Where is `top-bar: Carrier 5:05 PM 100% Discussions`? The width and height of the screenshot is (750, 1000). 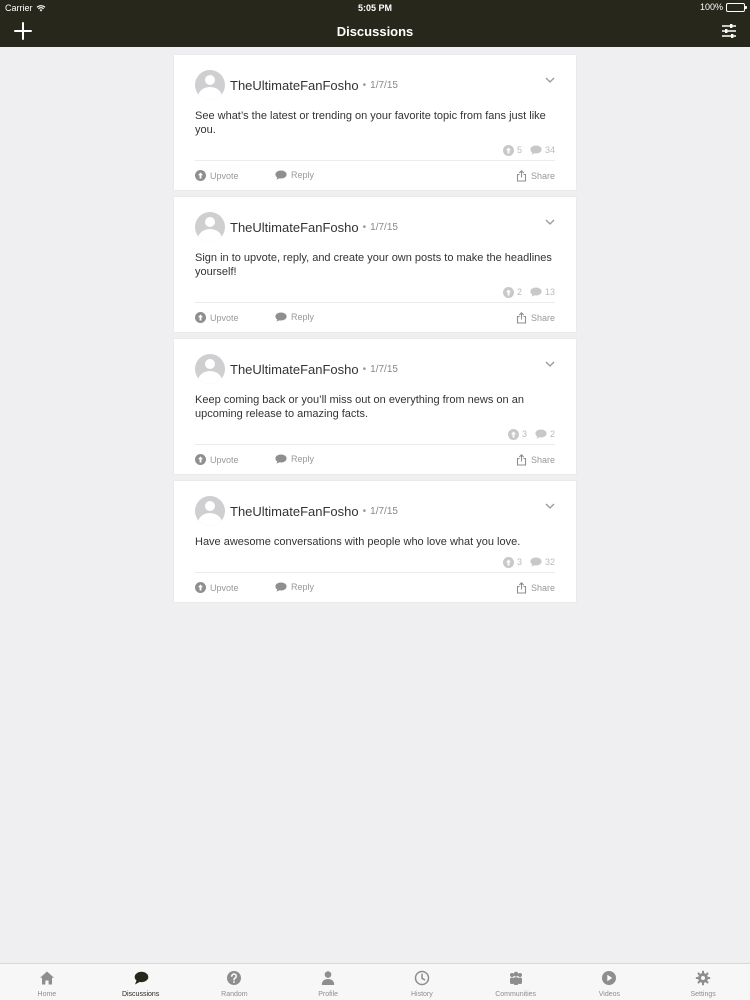 top-bar: Carrier 5:05 PM 100% Discussions is located at coordinates (375, 23).